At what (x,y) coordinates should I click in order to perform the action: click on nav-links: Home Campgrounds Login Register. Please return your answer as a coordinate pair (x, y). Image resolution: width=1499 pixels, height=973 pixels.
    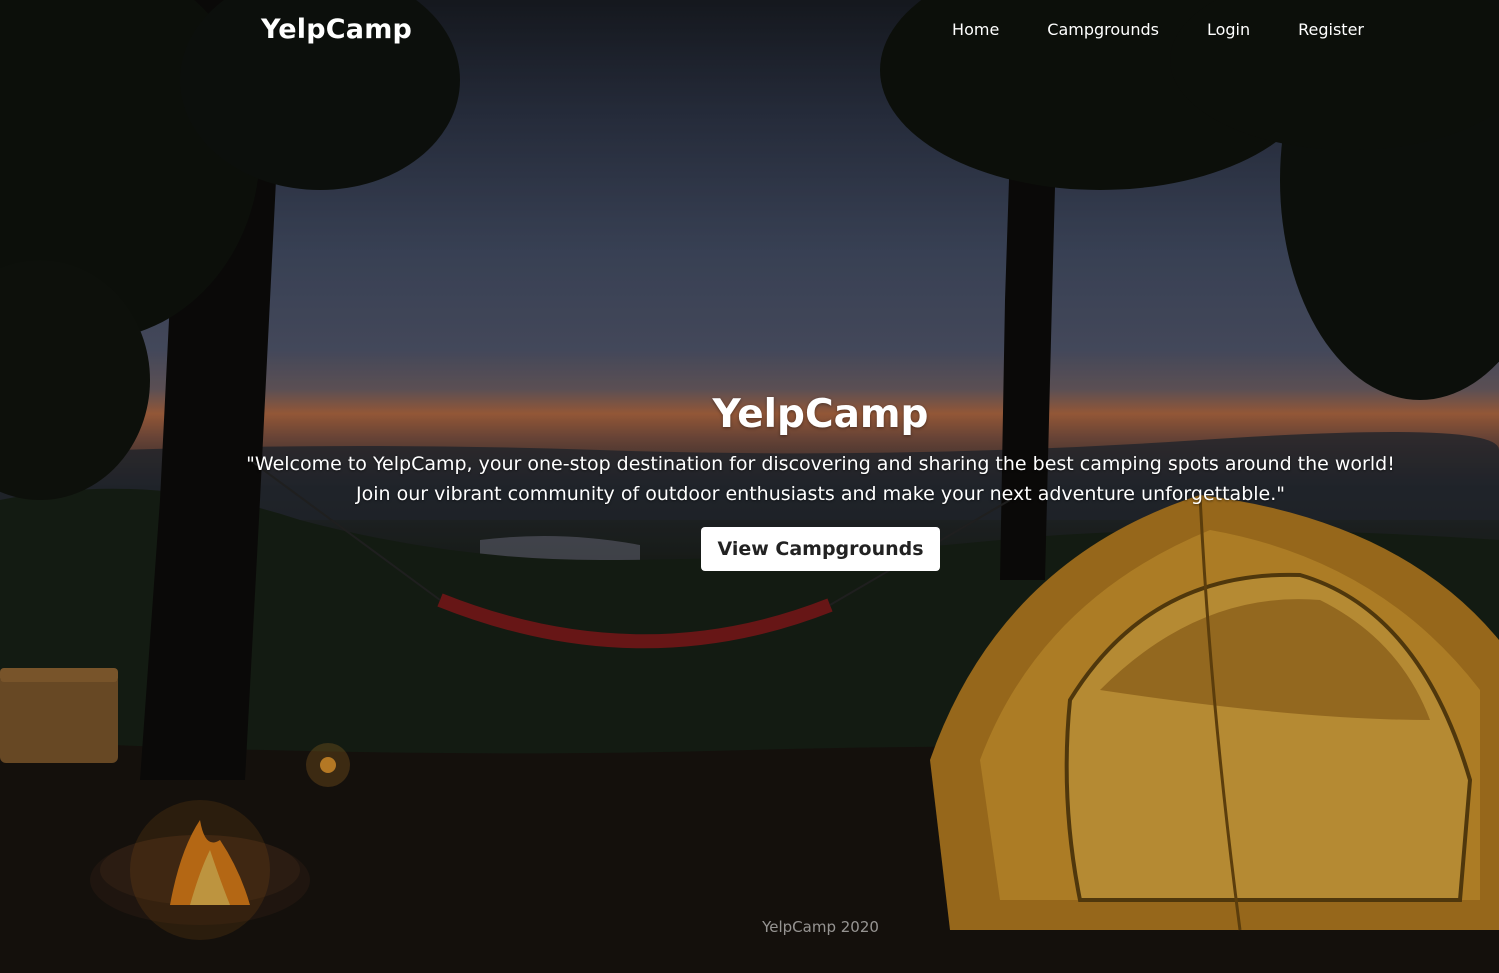
    Looking at the image, I should click on (1134, 29).